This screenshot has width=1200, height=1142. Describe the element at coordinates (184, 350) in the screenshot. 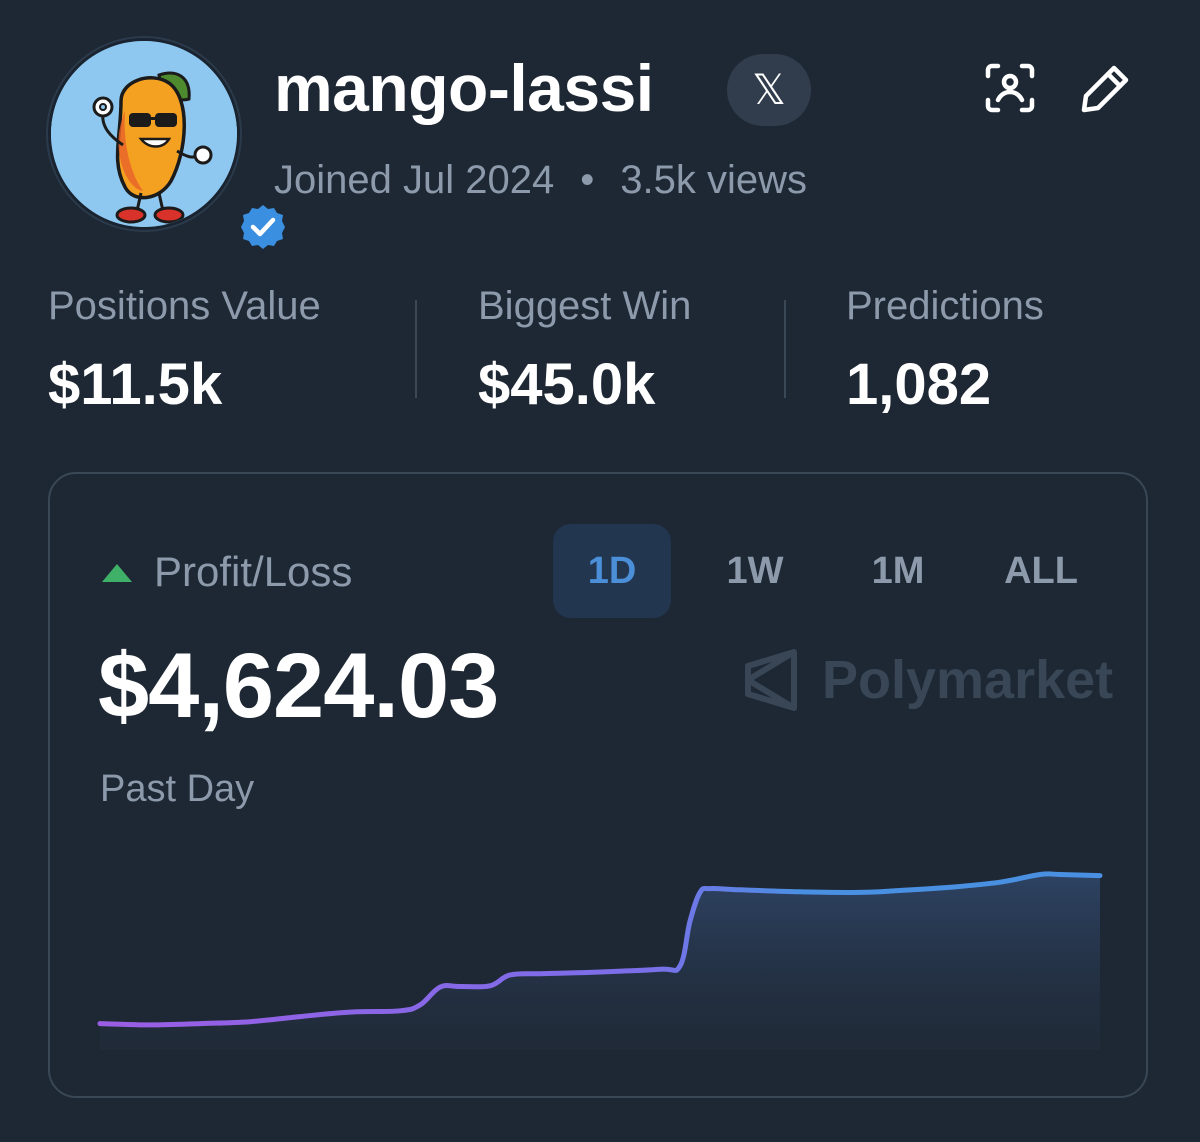

I see `stat-positions-value: Positions Value $11.5k` at that location.